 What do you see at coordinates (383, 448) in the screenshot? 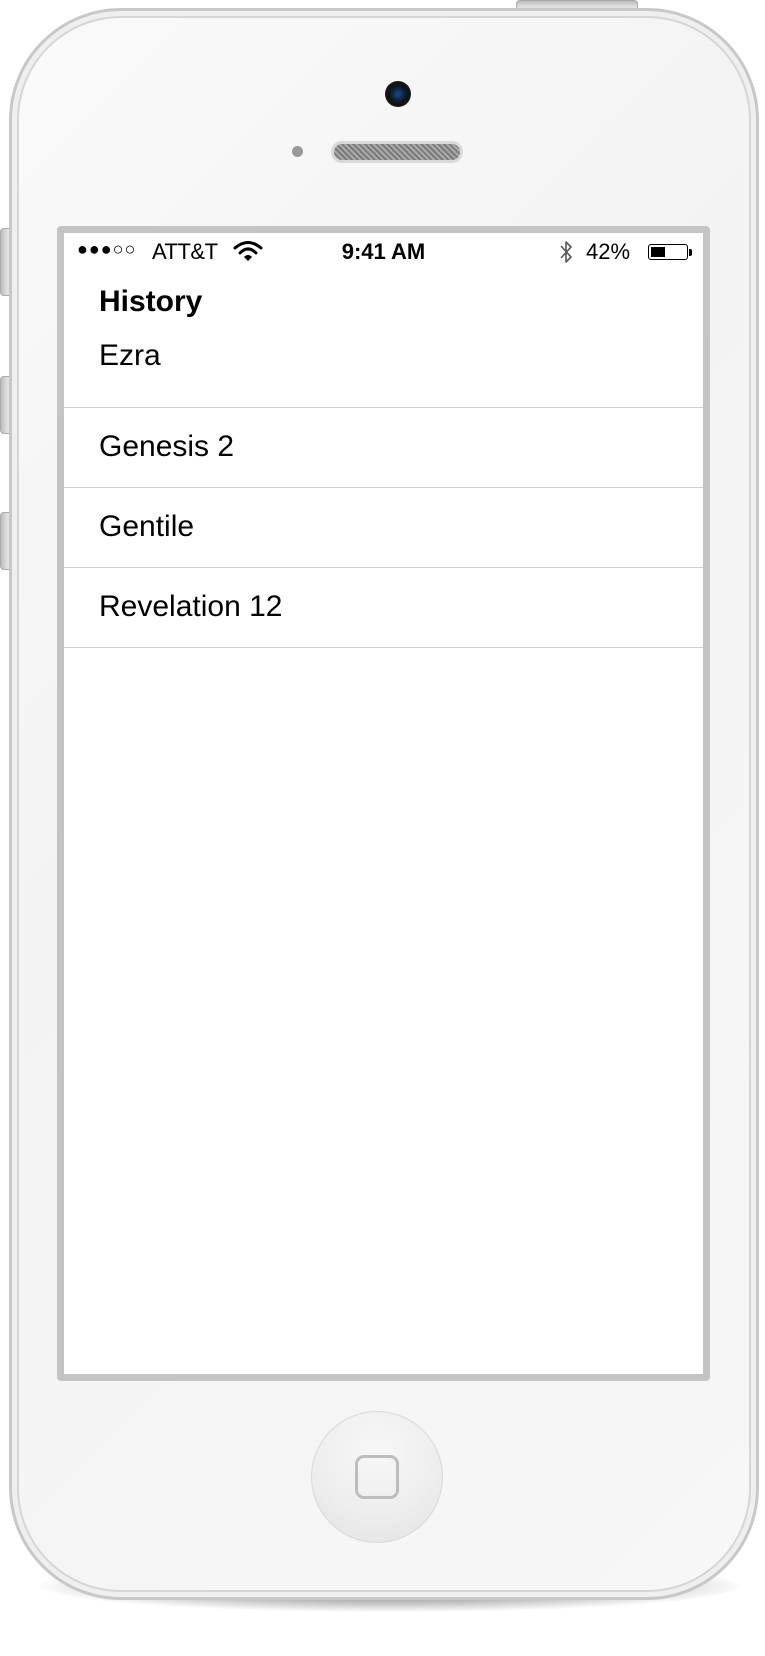
I see `list-item: Genesis 2` at bounding box center [383, 448].